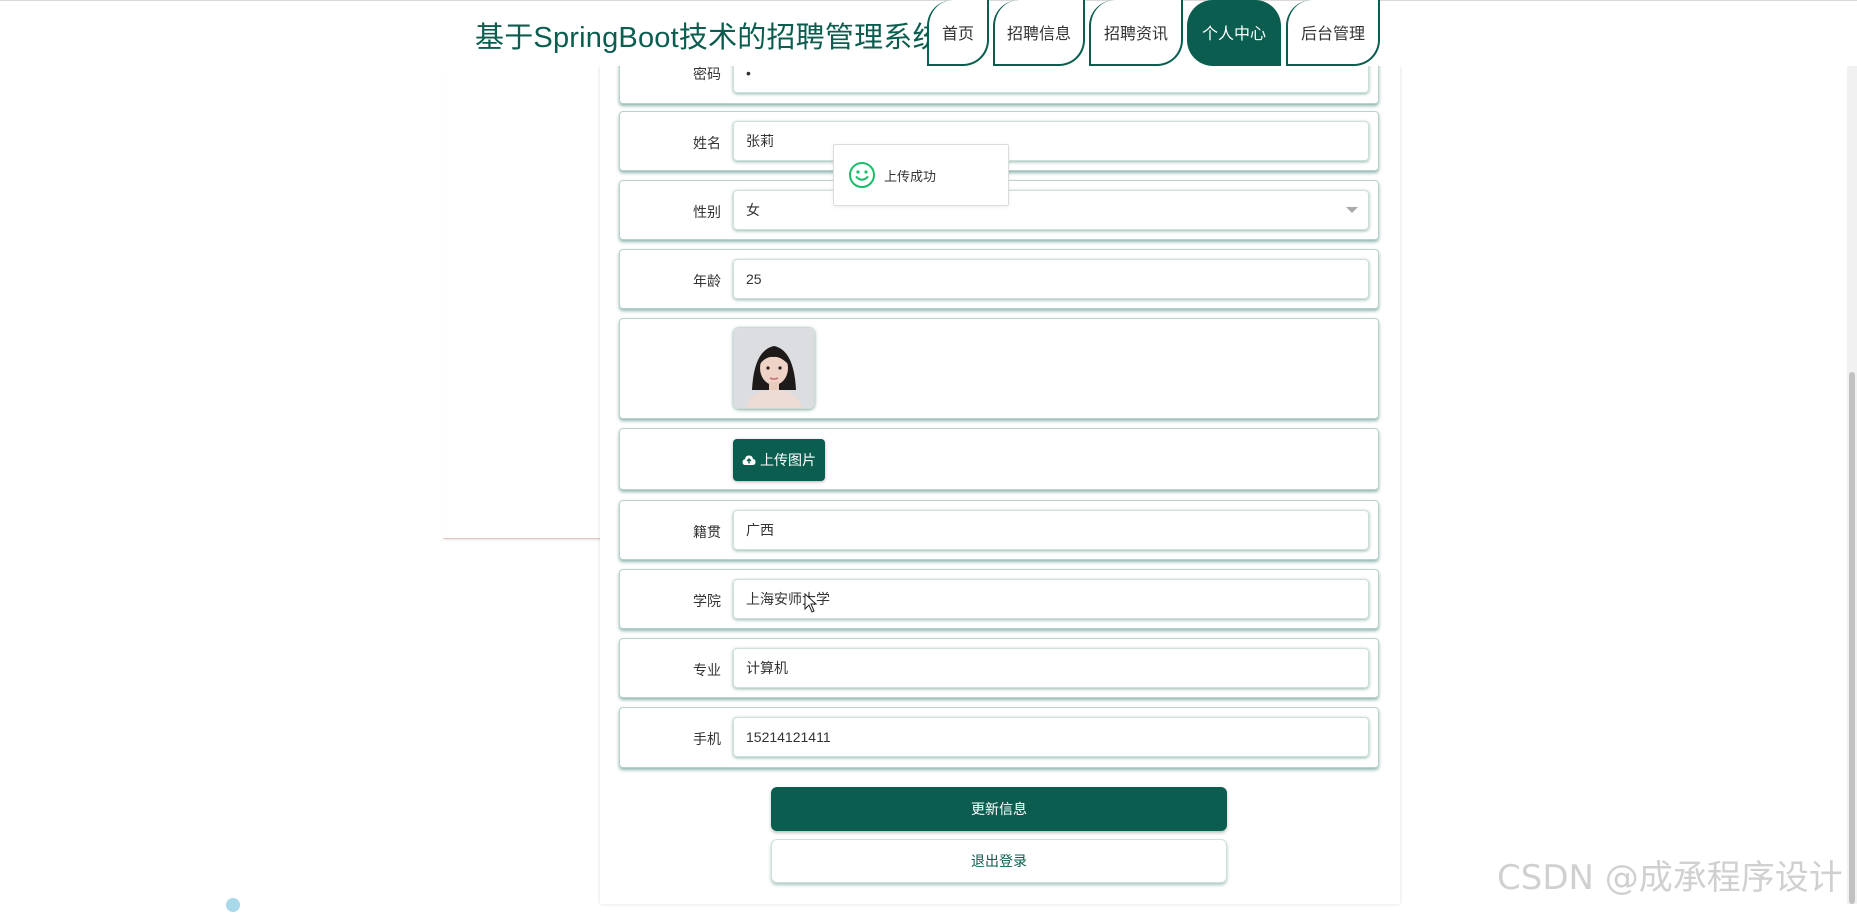 Image resolution: width=1857 pixels, height=912 pixels. What do you see at coordinates (707, 143) in the screenshot?
I see `name-label: 姓名` at bounding box center [707, 143].